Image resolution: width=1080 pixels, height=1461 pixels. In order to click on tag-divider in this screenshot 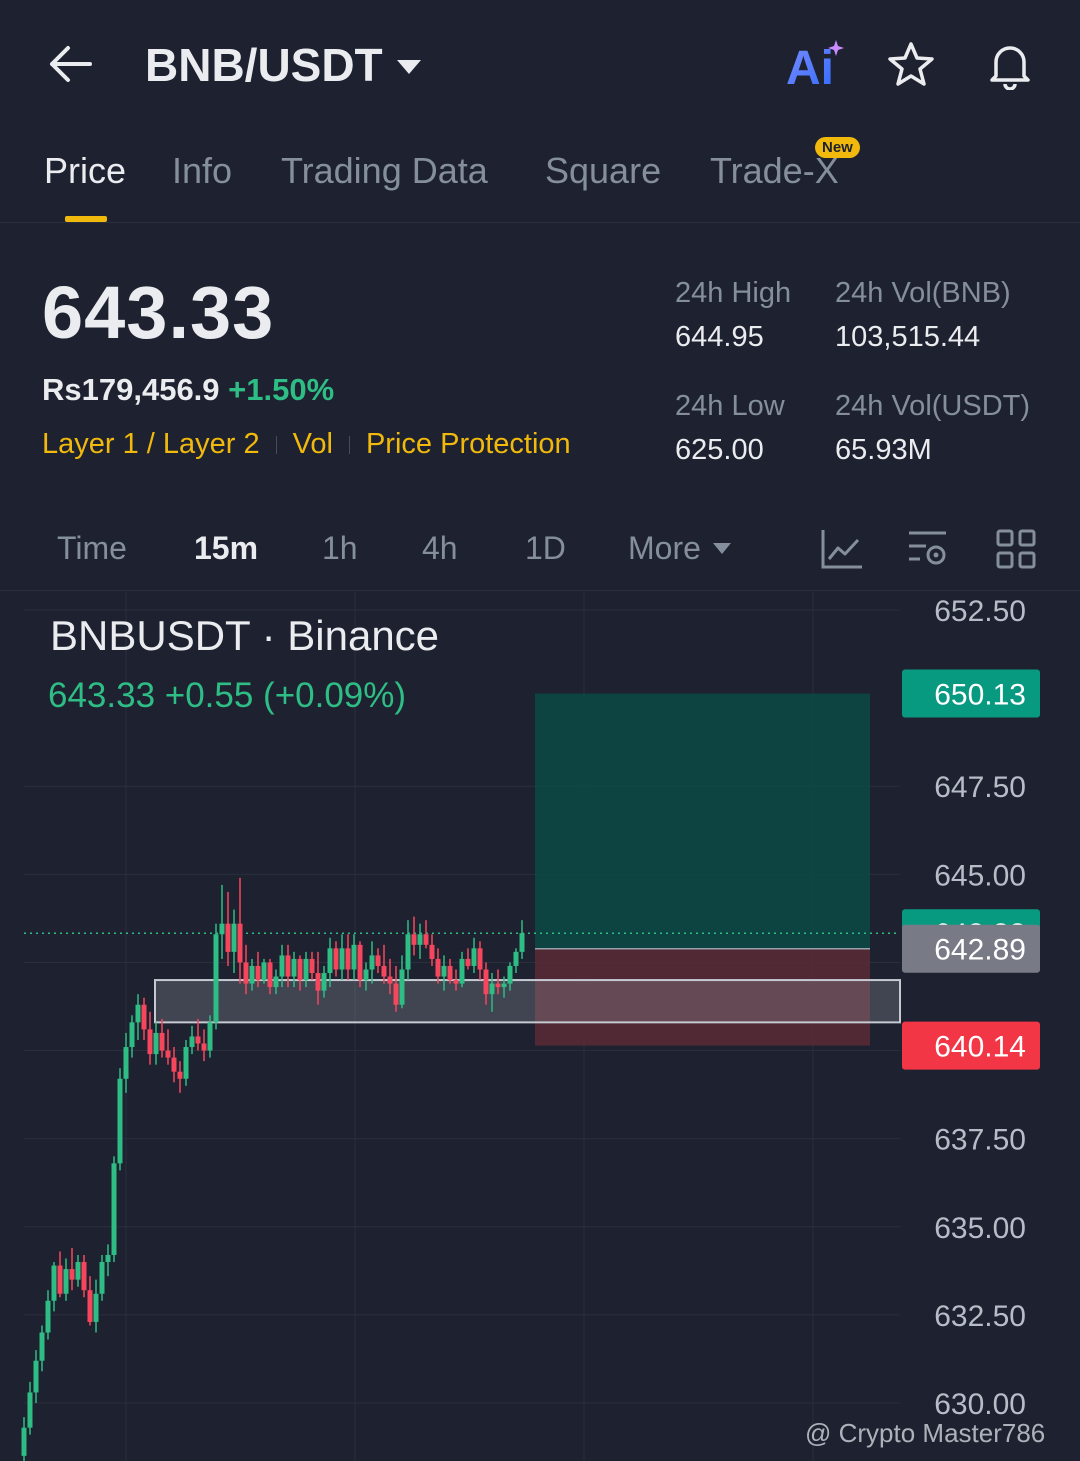, I will do `click(349, 444)`.